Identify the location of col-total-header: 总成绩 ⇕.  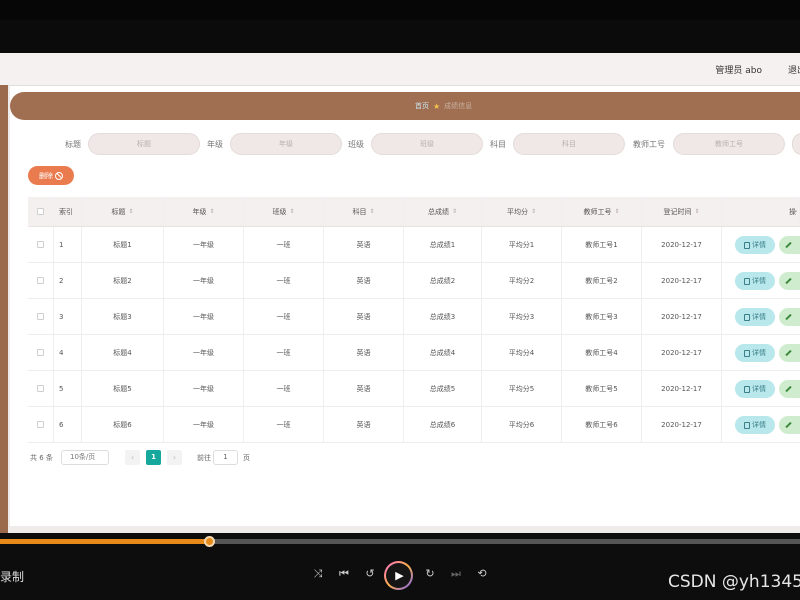
(443, 211).